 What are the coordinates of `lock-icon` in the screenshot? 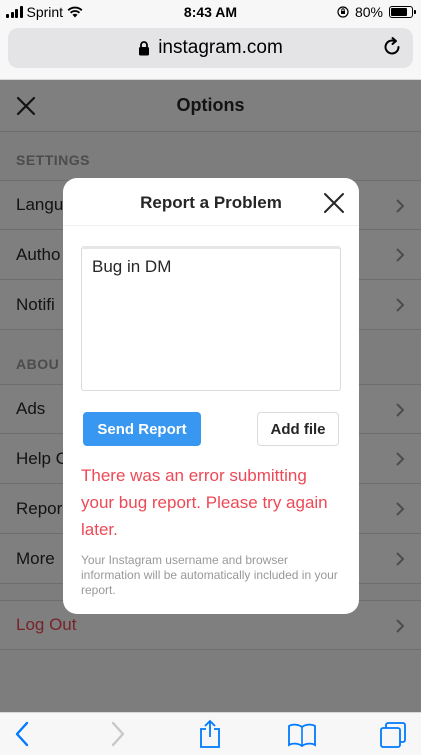 It's located at (144, 47).